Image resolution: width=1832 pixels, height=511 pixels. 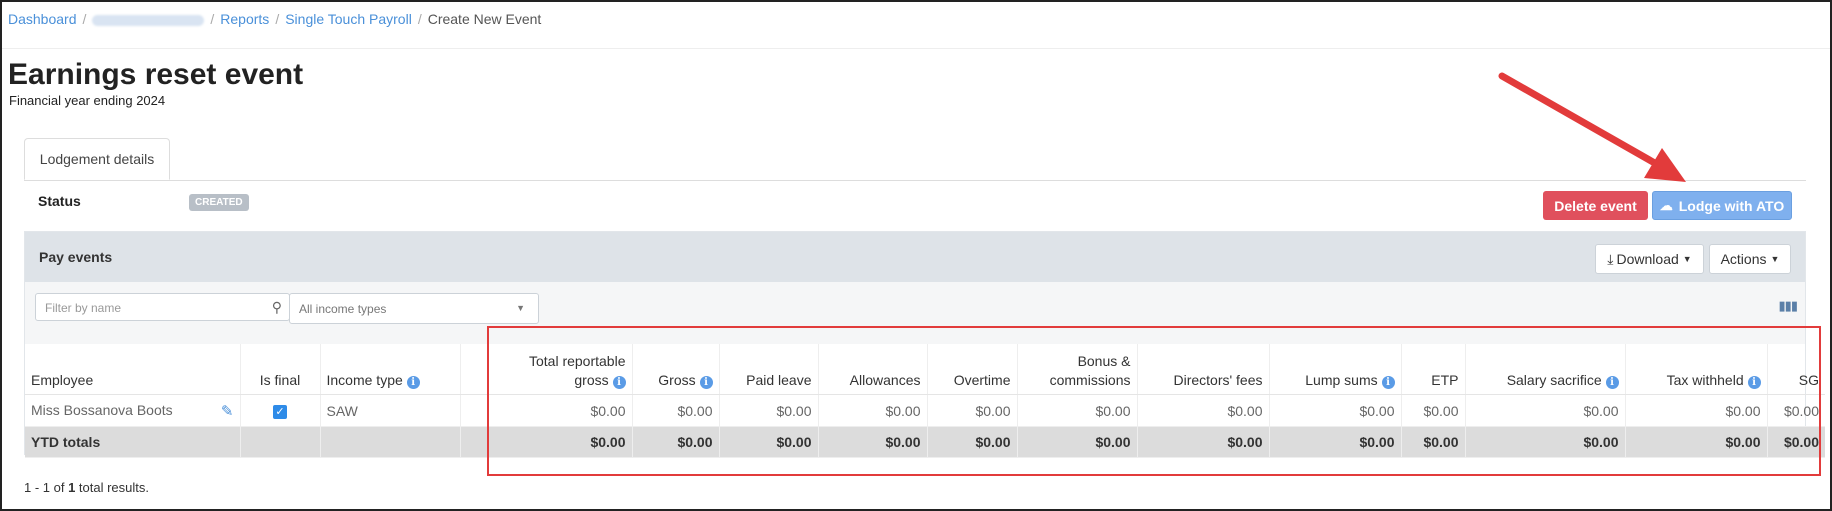 What do you see at coordinates (277, 307) in the screenshot?
I see `search-icon: ⚲` at bounding box center [277, 307].